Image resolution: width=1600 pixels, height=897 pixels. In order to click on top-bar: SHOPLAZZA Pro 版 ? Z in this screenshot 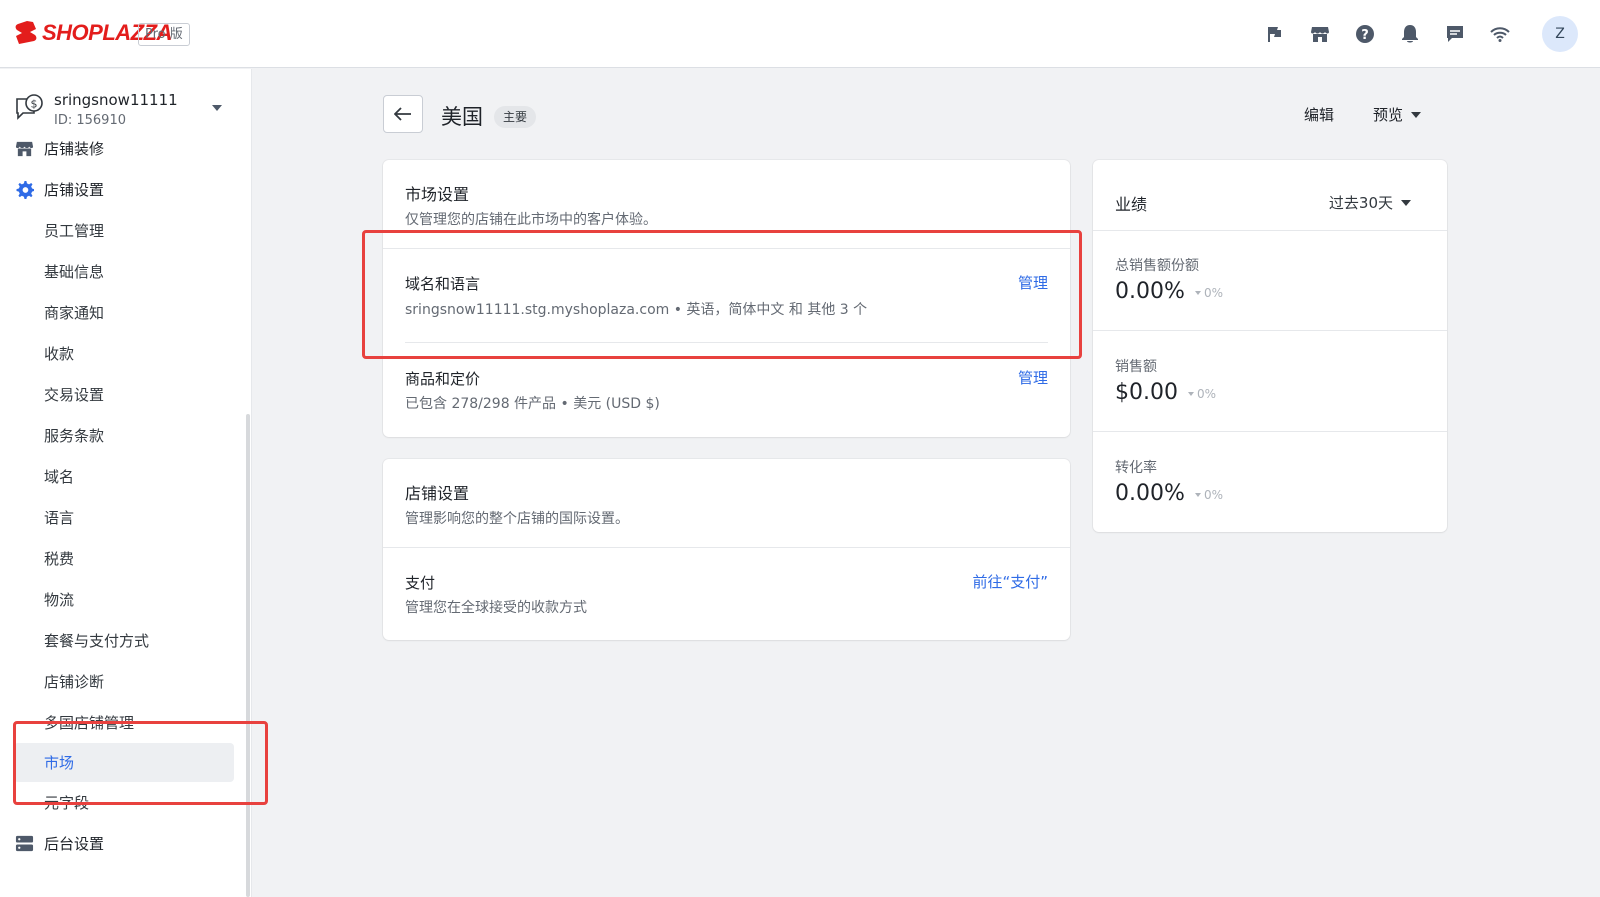, I will do `click(800, 34)`.